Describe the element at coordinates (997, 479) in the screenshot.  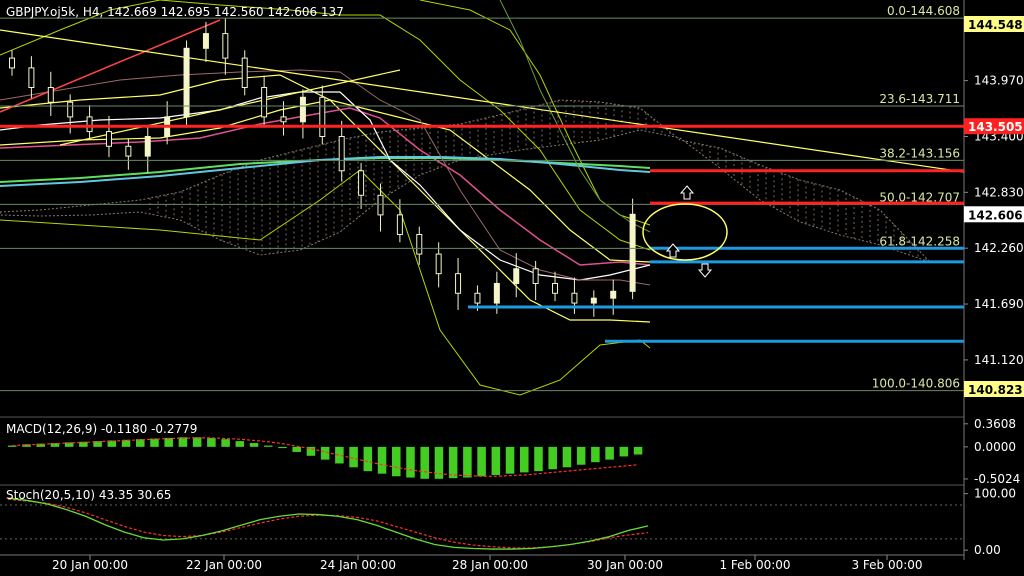
I see `macd-tick-label: -0.5024` at that location.